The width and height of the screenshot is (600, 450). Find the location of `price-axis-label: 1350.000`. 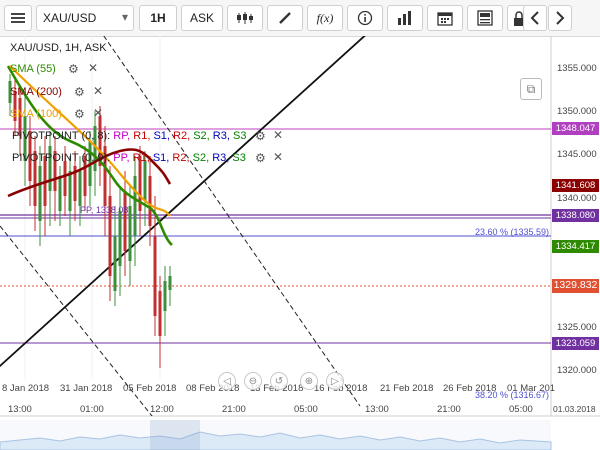

price-axis-label: 1350.000 is located at coordinates (577, 111).